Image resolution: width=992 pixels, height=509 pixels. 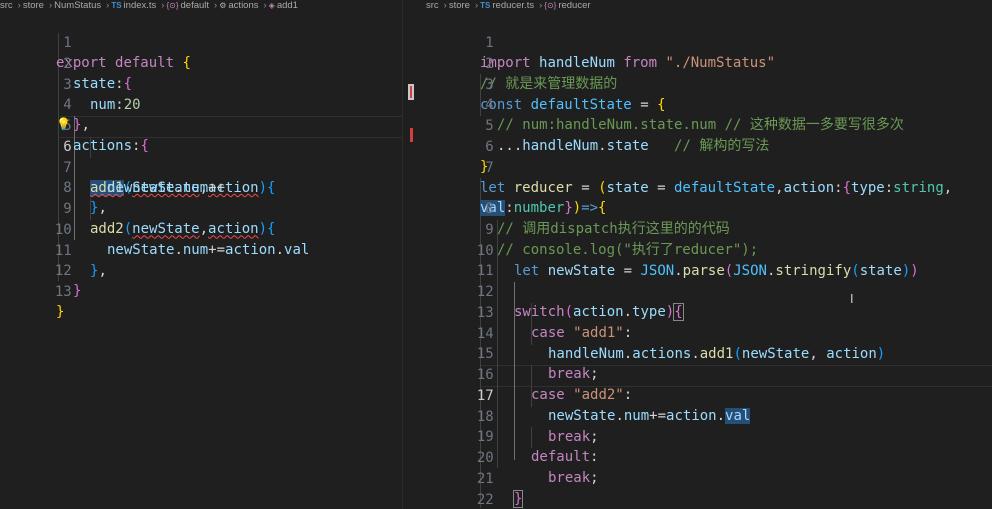 What do you see at coordinates (706, 416) in the screenshot?
I see `code-line: 18 break;` at bounding box center [706, 416].